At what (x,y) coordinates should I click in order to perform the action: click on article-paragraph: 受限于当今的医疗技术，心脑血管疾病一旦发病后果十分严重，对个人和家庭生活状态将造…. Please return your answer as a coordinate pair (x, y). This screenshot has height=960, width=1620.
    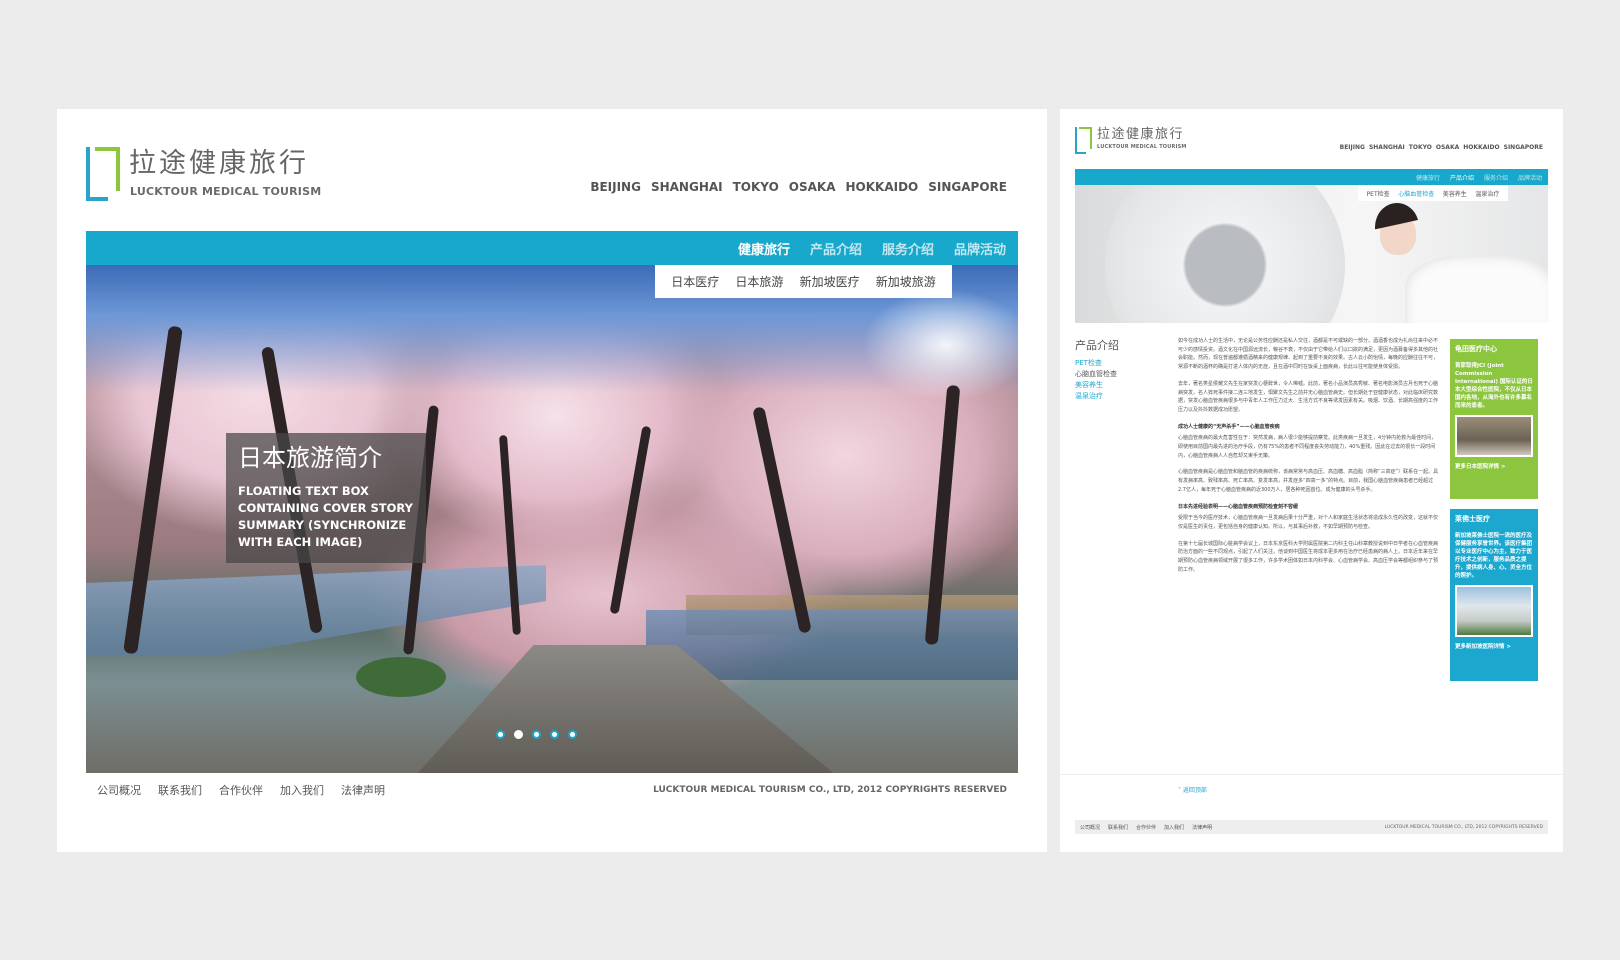
    Looking at the image, I should click on (1308, 522).